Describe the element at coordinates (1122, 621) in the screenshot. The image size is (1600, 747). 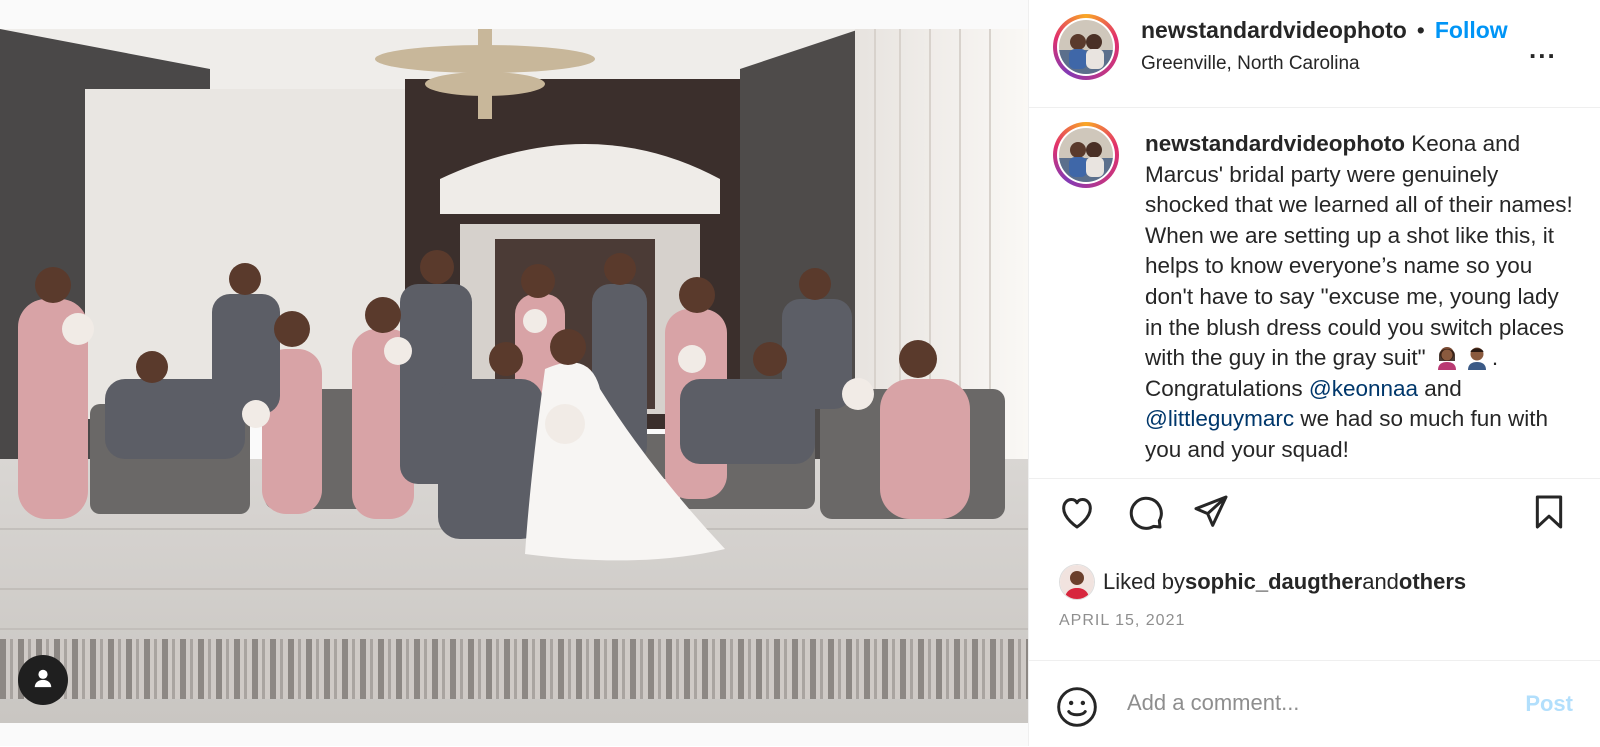
I see `post-date: APRIL 15, 2021` at that location.